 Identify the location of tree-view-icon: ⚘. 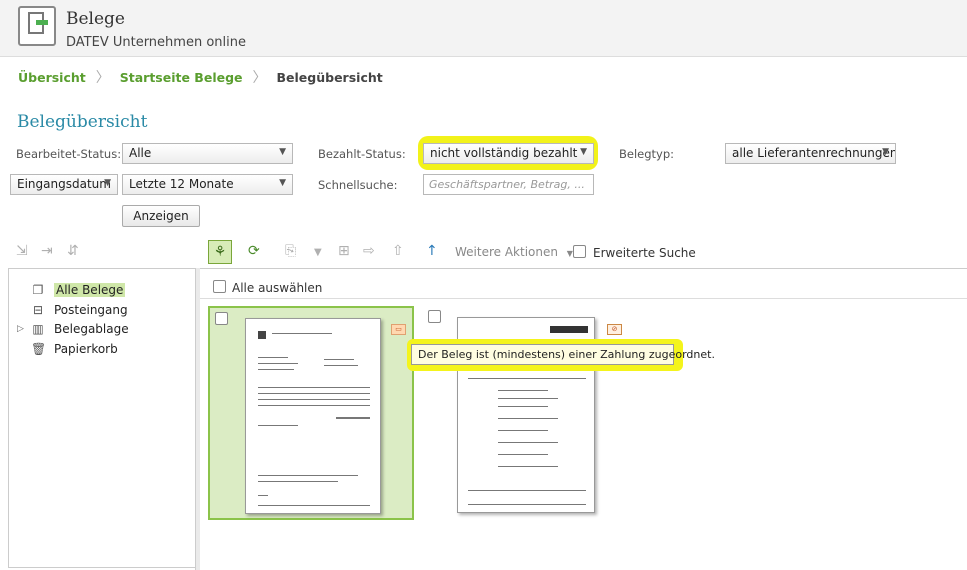
(220, 252).